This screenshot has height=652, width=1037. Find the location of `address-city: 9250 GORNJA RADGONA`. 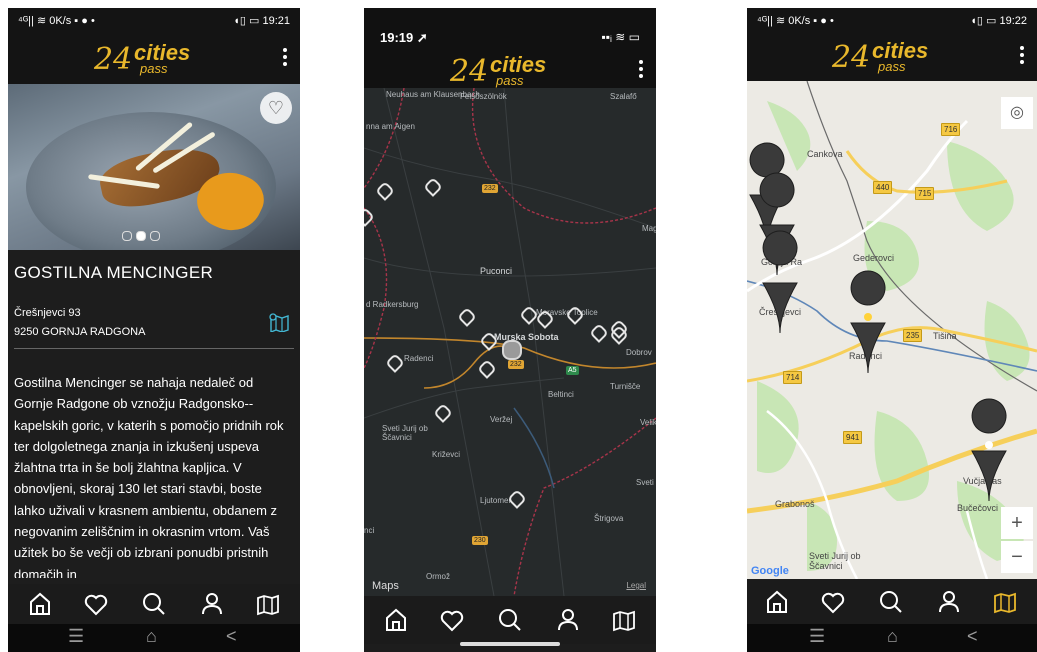

address-city: 9250 GORNJA RADGONA is located at coordinates (80, 332).